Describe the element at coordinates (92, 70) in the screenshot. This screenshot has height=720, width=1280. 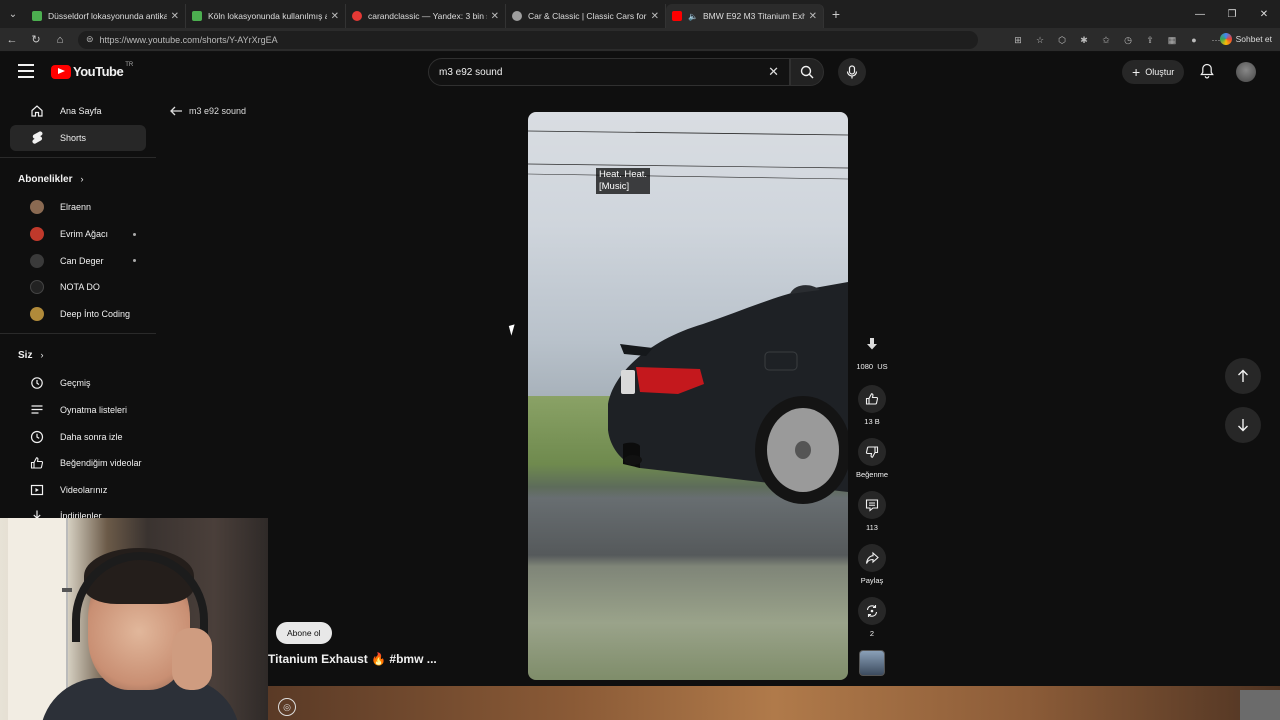
I see `youtube-logo: YouTube TR` at that location.